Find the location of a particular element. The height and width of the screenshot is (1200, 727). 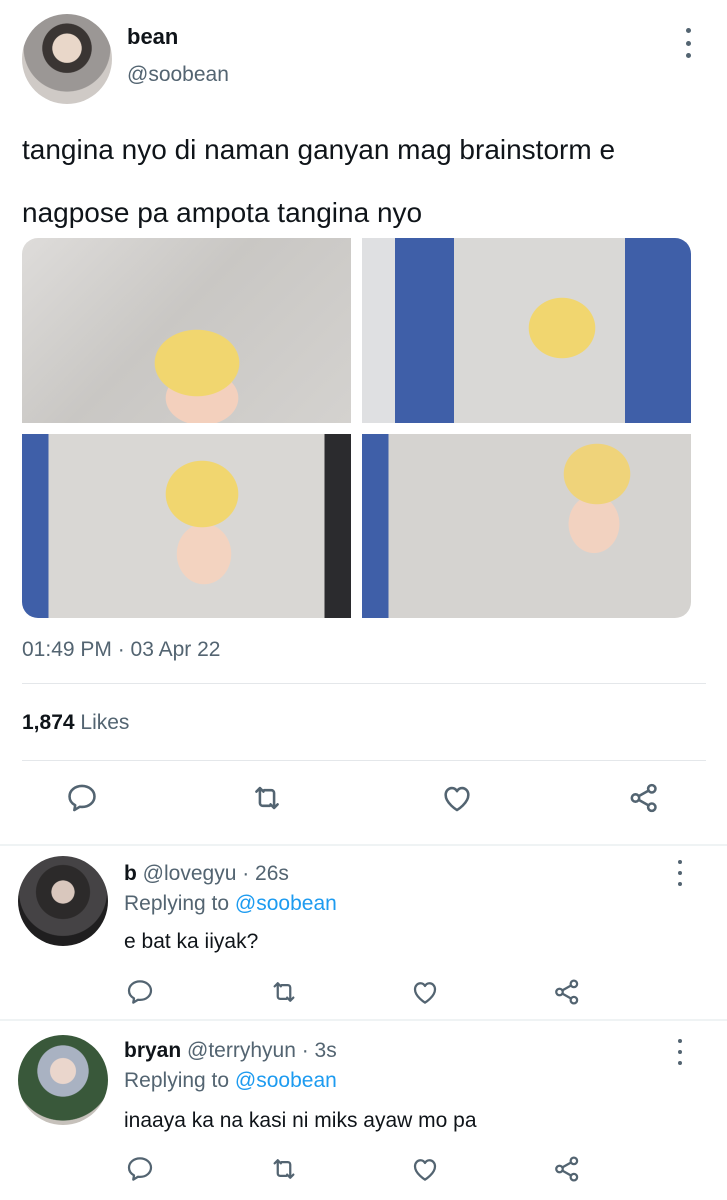

reply-time: · 26s is located at coordinates (265, 873).